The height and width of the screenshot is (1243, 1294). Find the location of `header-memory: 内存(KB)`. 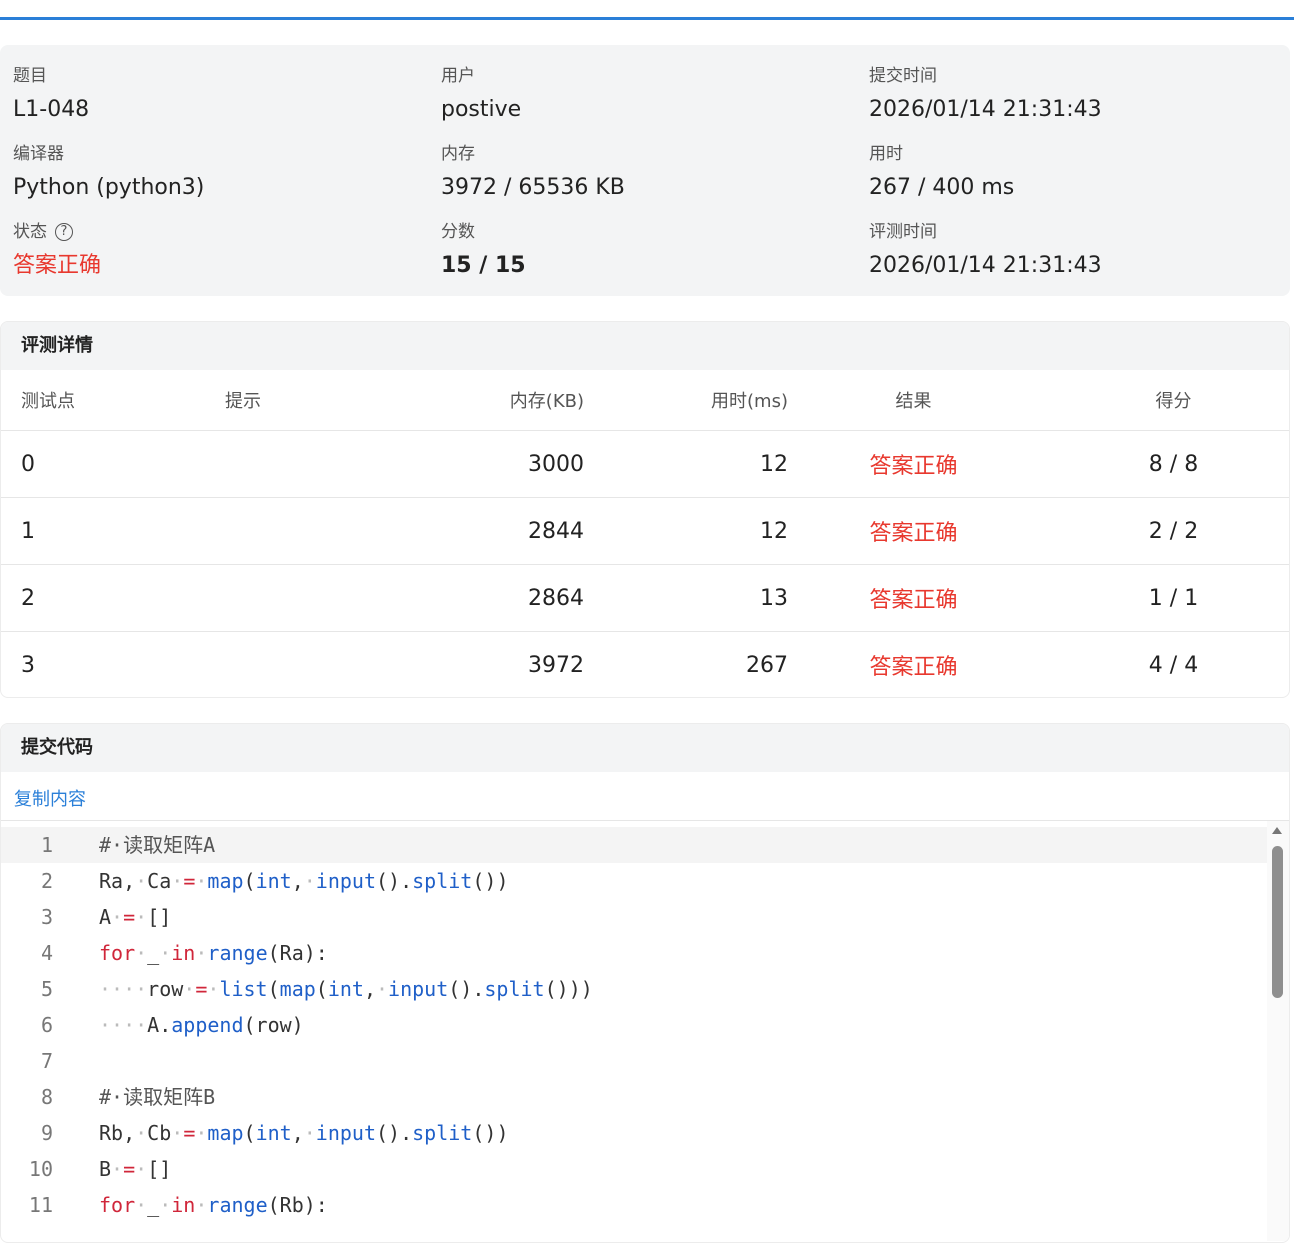

header-memory: 内存(KB) is located at coordinates (546, 401).